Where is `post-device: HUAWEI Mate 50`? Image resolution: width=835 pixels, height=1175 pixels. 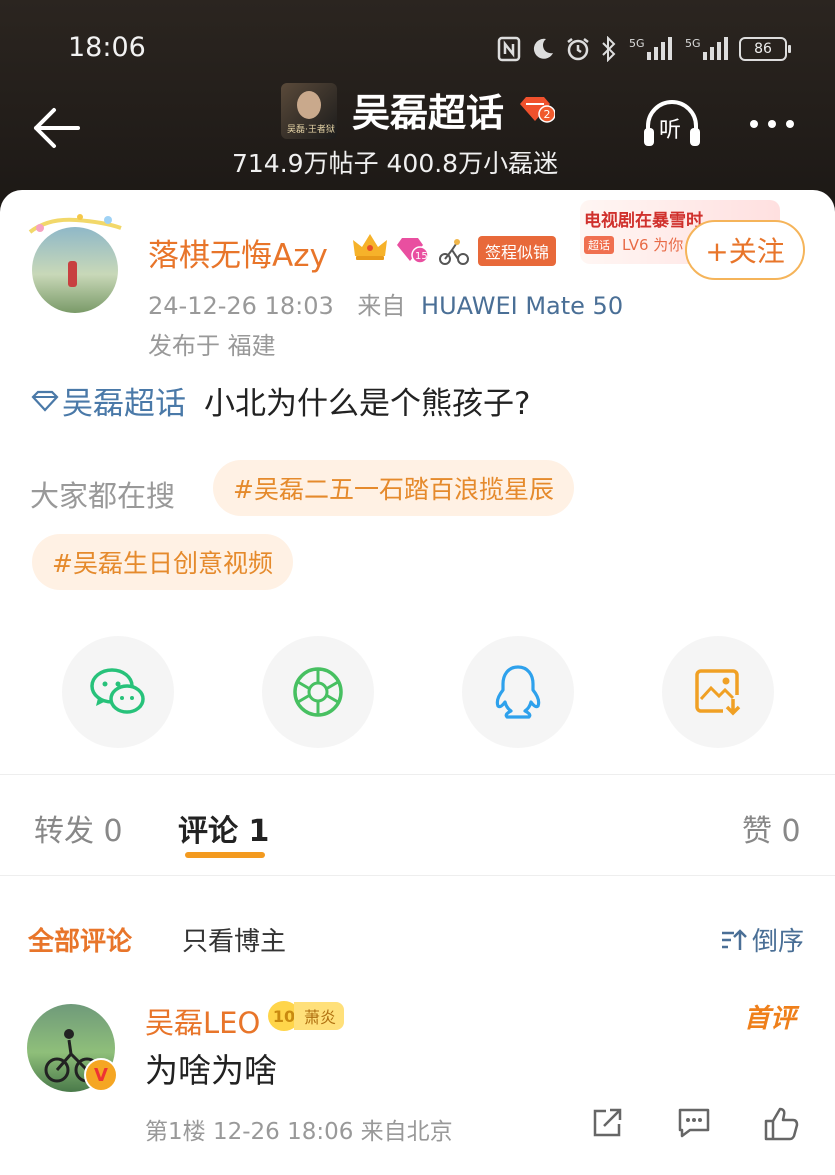
post-device: HUAWEI Mate 50 is located at coordinates (522, 306).